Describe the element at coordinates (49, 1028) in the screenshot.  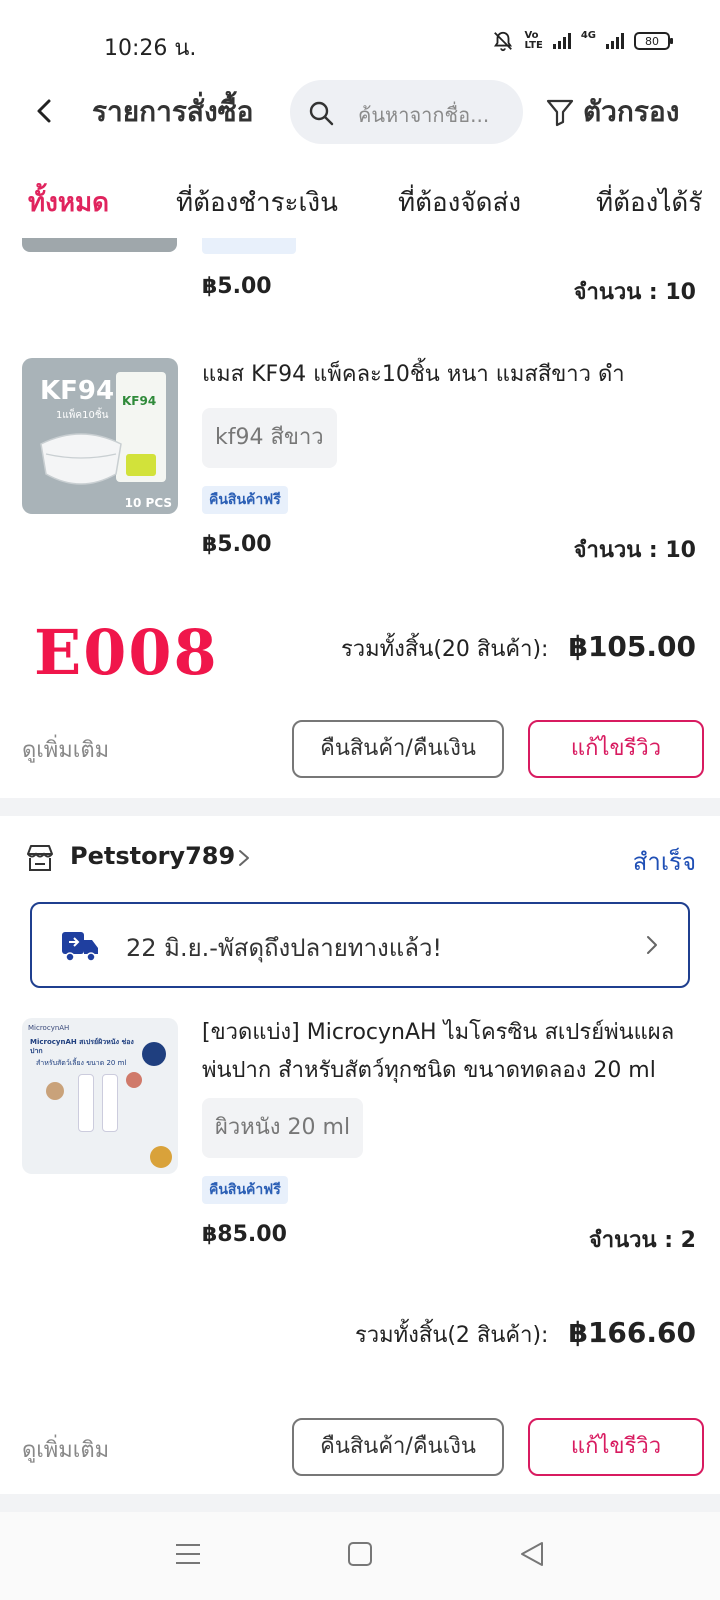
I see `thumb-microcyn-brand: MicrocynAH` at that location.